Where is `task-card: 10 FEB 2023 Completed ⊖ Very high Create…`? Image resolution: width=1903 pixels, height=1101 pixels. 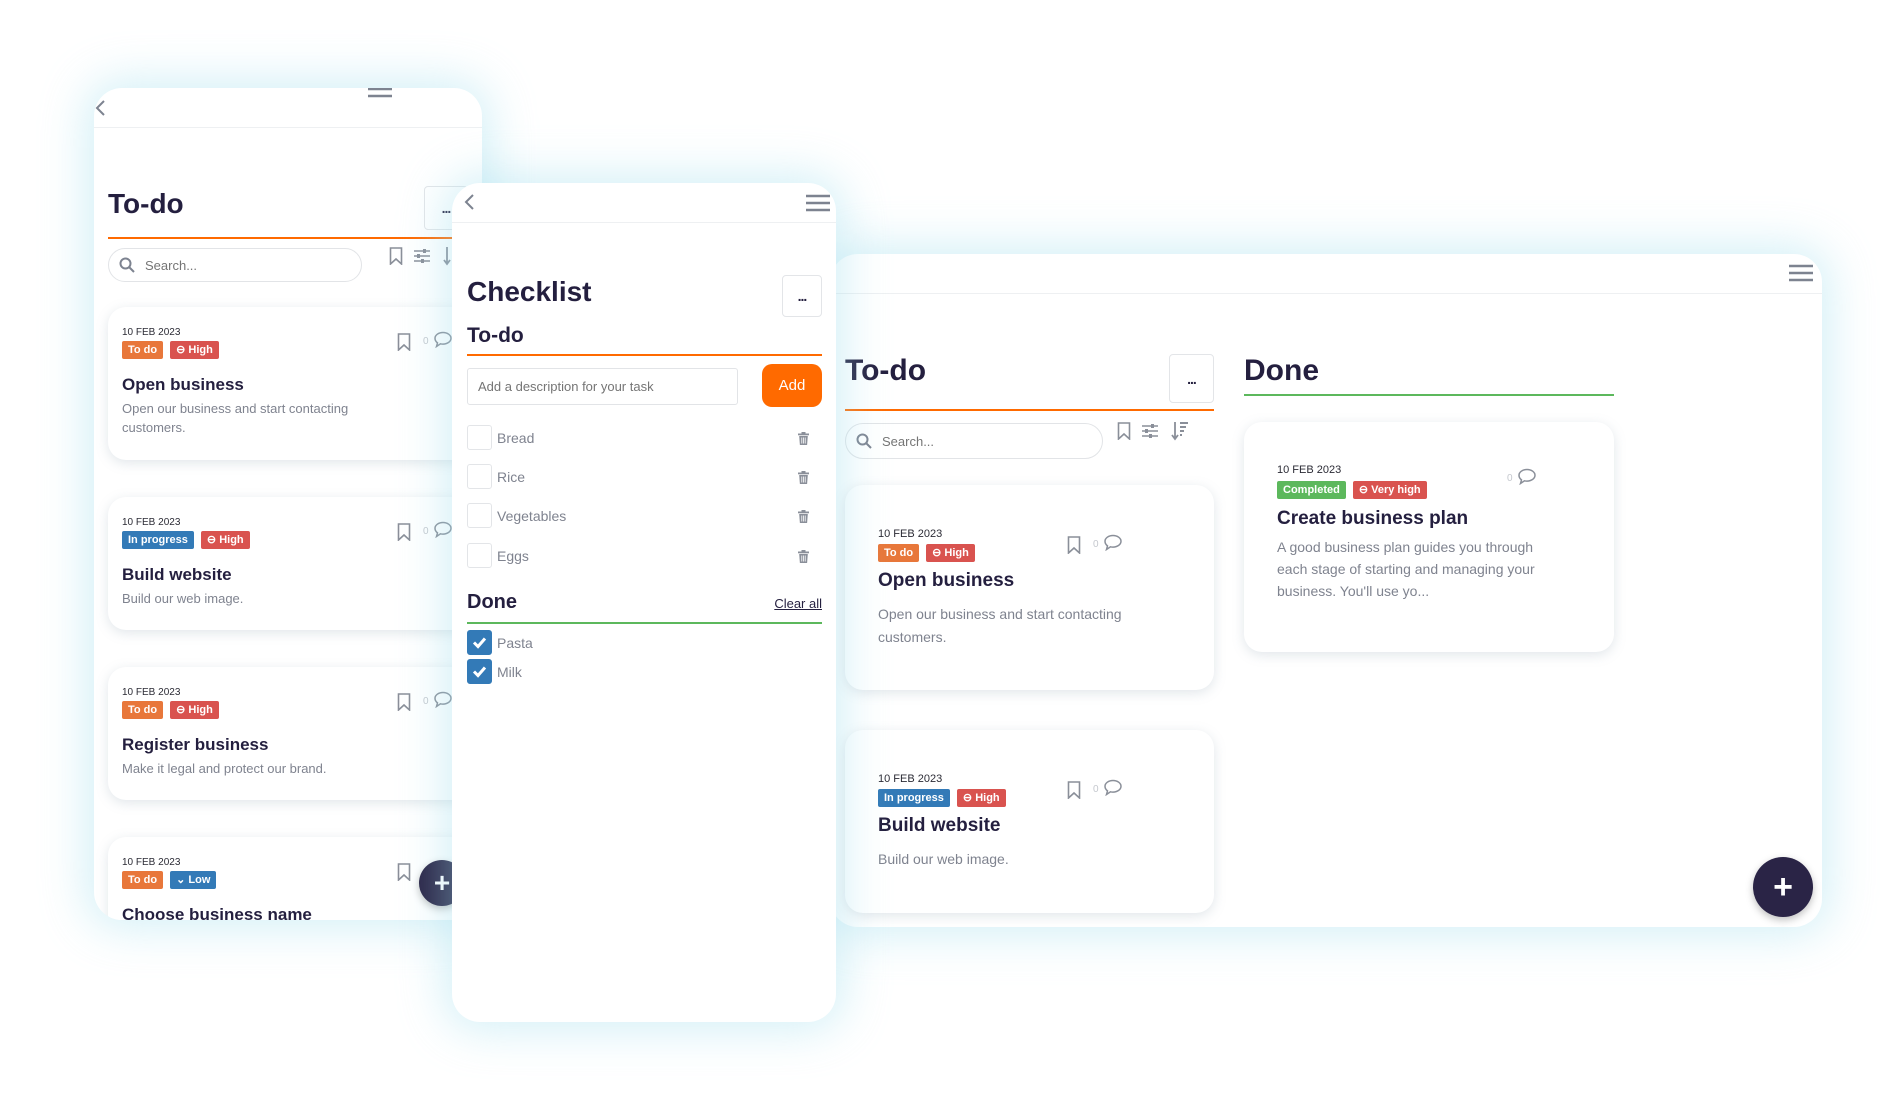 task-card: 10 FEB 2023 Completed ⊖ Very high Create… is located at coordinates (1429, 537).